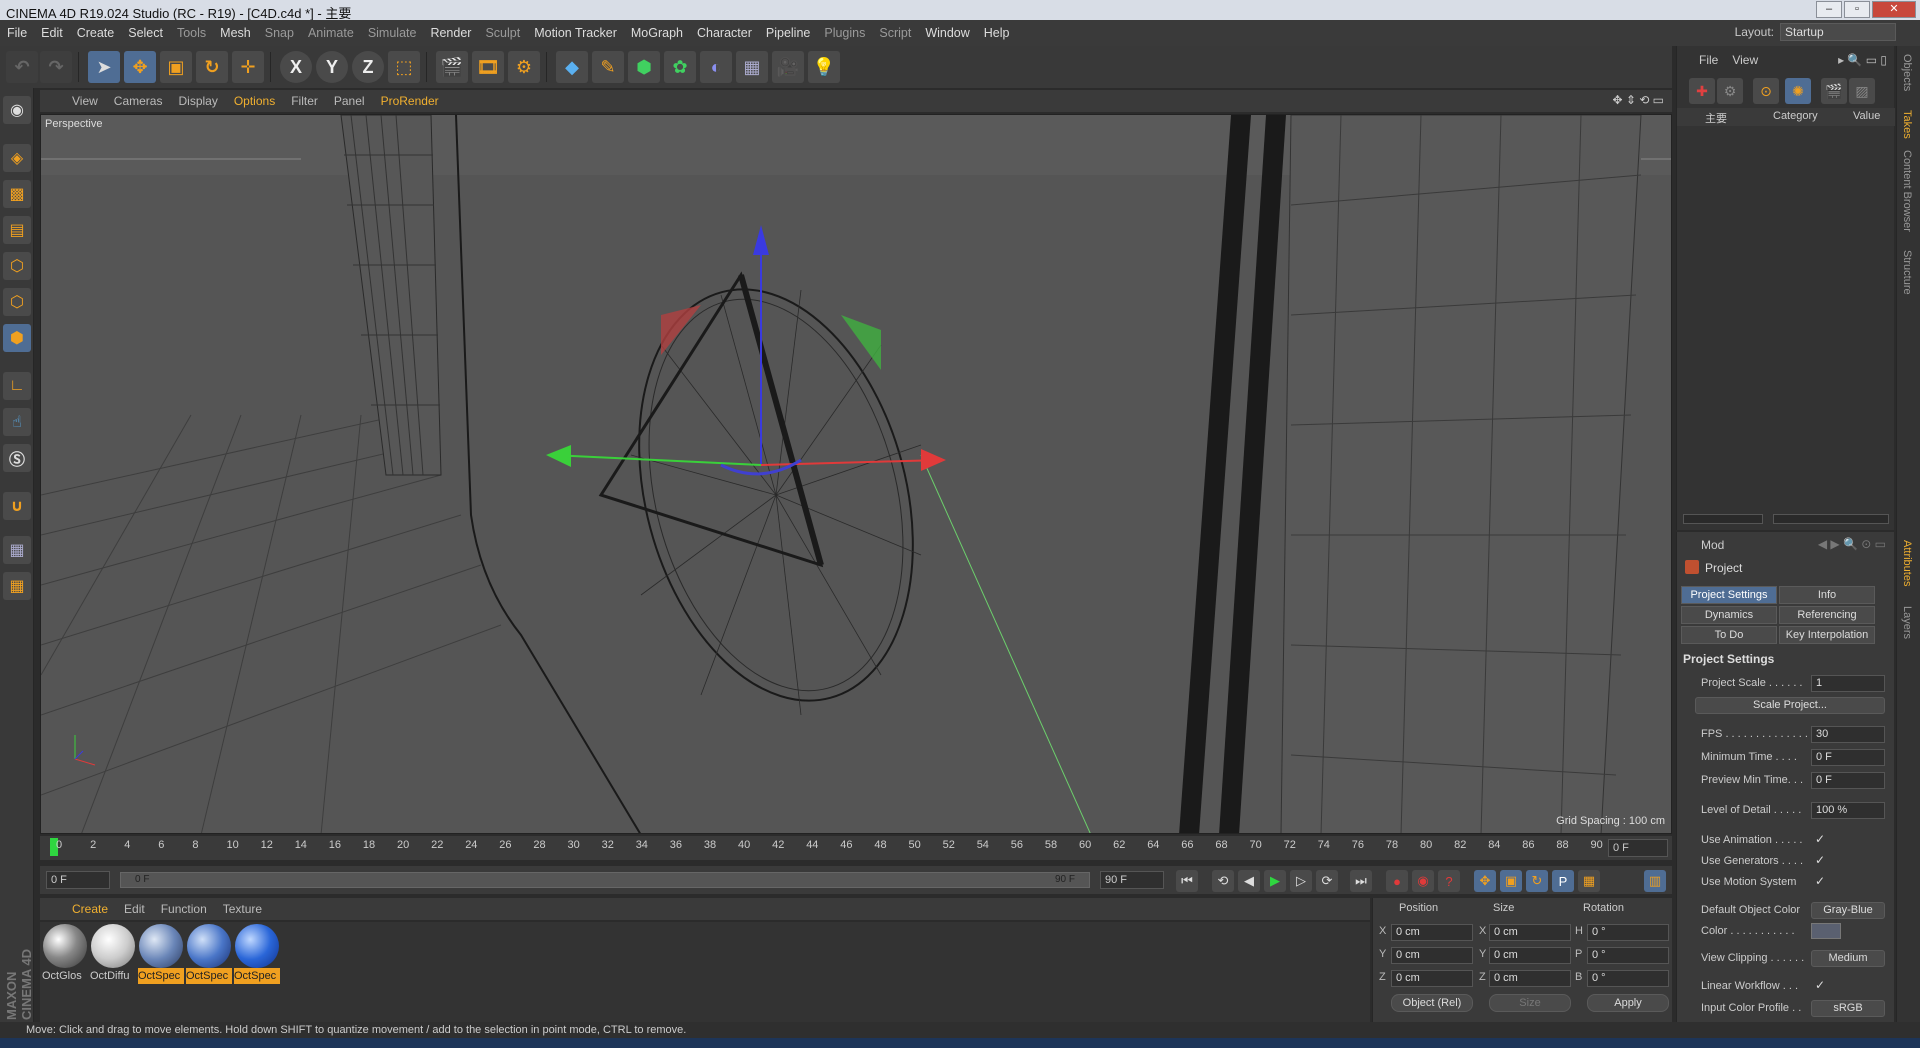  What do you see at coordinates (248, 67) in the screenshot?
I see `live-selection-icon: ✛` at bounding box center [248, 67].